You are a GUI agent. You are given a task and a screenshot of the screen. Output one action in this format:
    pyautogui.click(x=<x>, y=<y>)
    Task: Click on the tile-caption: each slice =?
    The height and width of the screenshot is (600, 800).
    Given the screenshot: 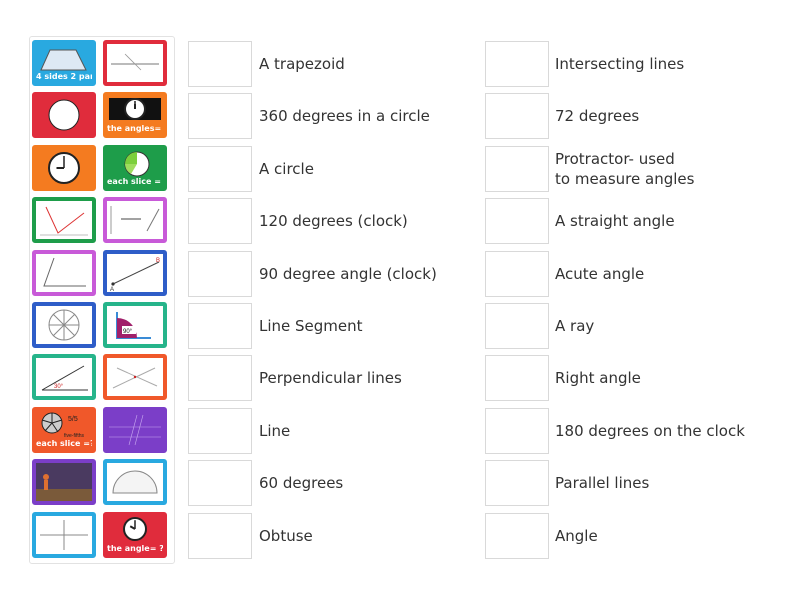 What is the action you would take?
    pyautogui.click(x=65, y=443)
    